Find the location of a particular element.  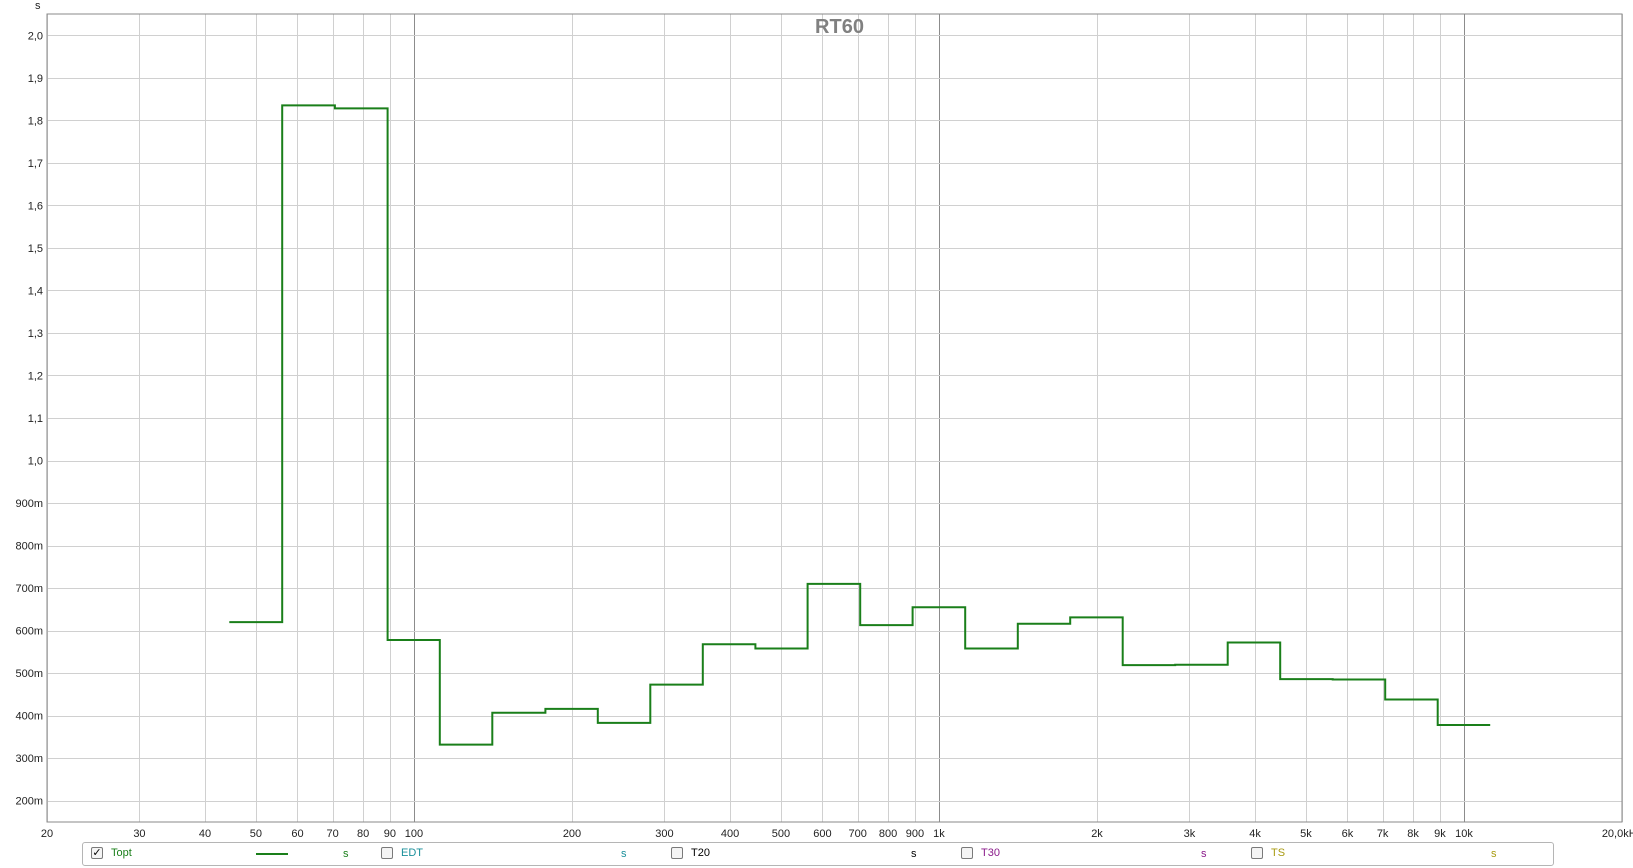

x-tick-label: 3k is located at coordinates (1190, 834).